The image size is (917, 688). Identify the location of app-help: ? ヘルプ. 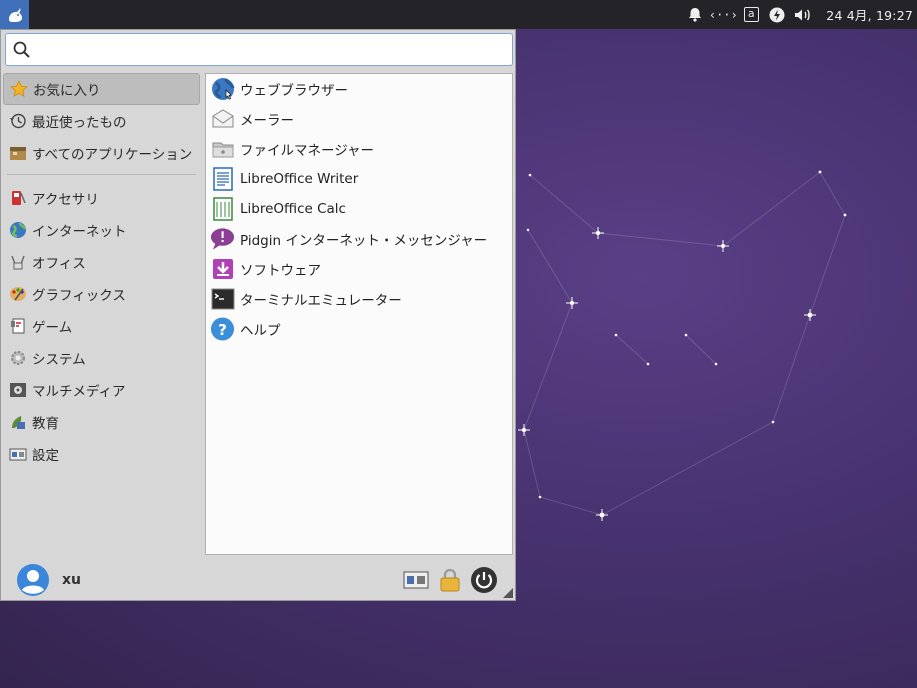
(359, 329).